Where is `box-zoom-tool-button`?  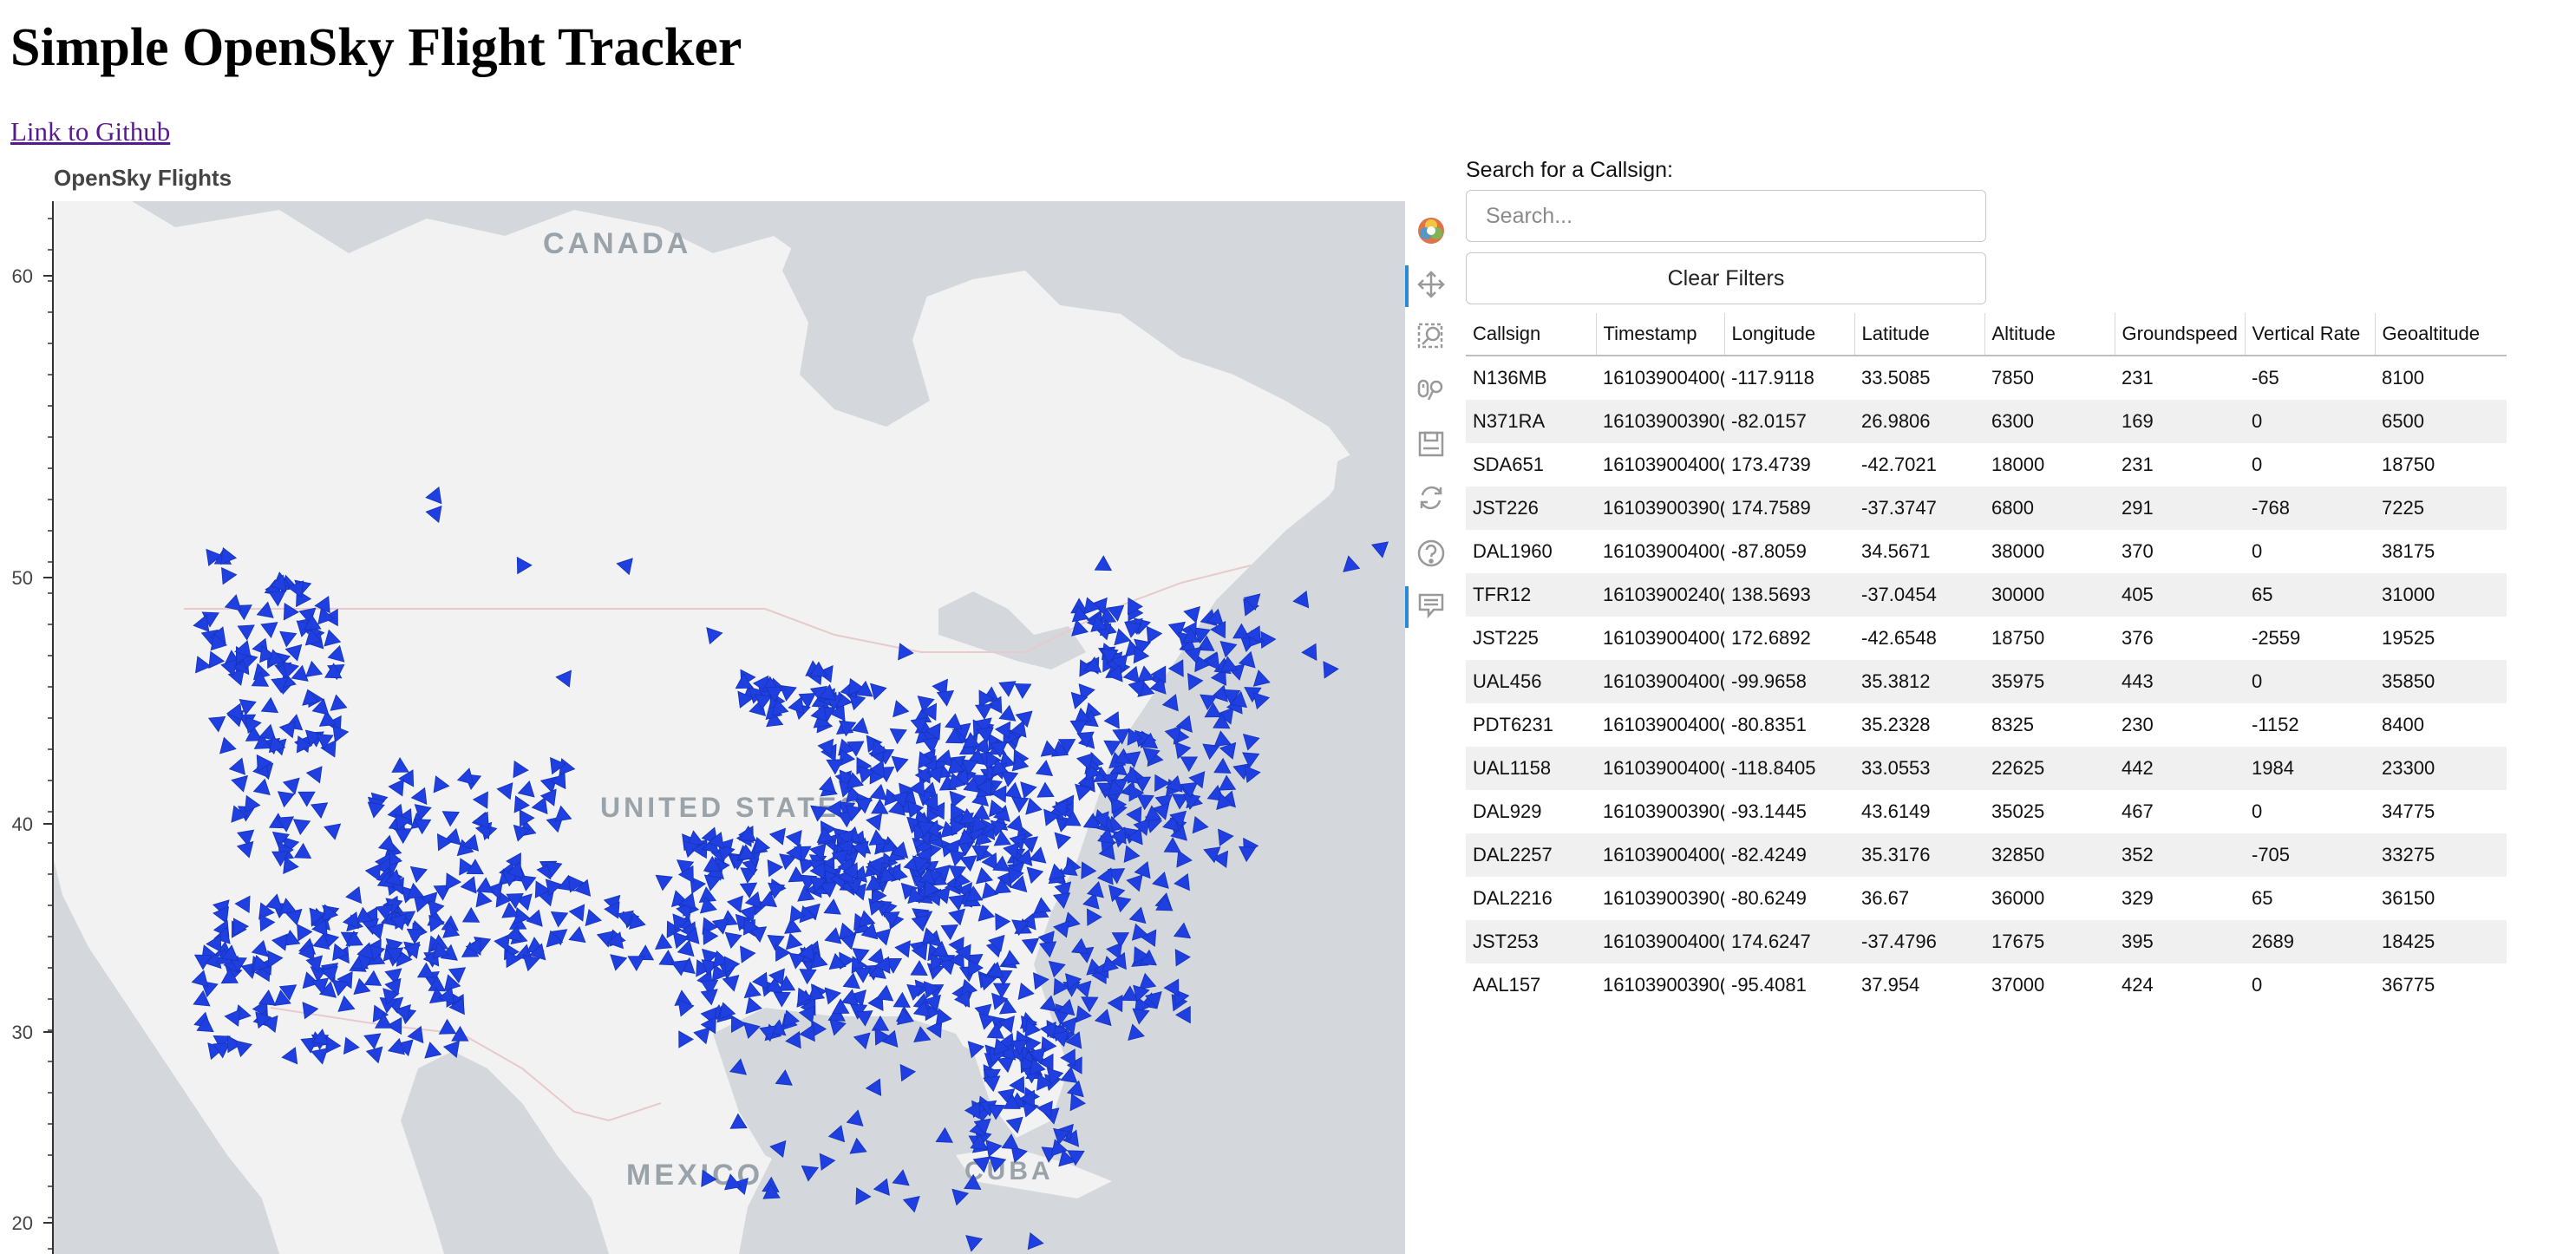
box-zoom-tool-button is located at coordinates (1431, 338).